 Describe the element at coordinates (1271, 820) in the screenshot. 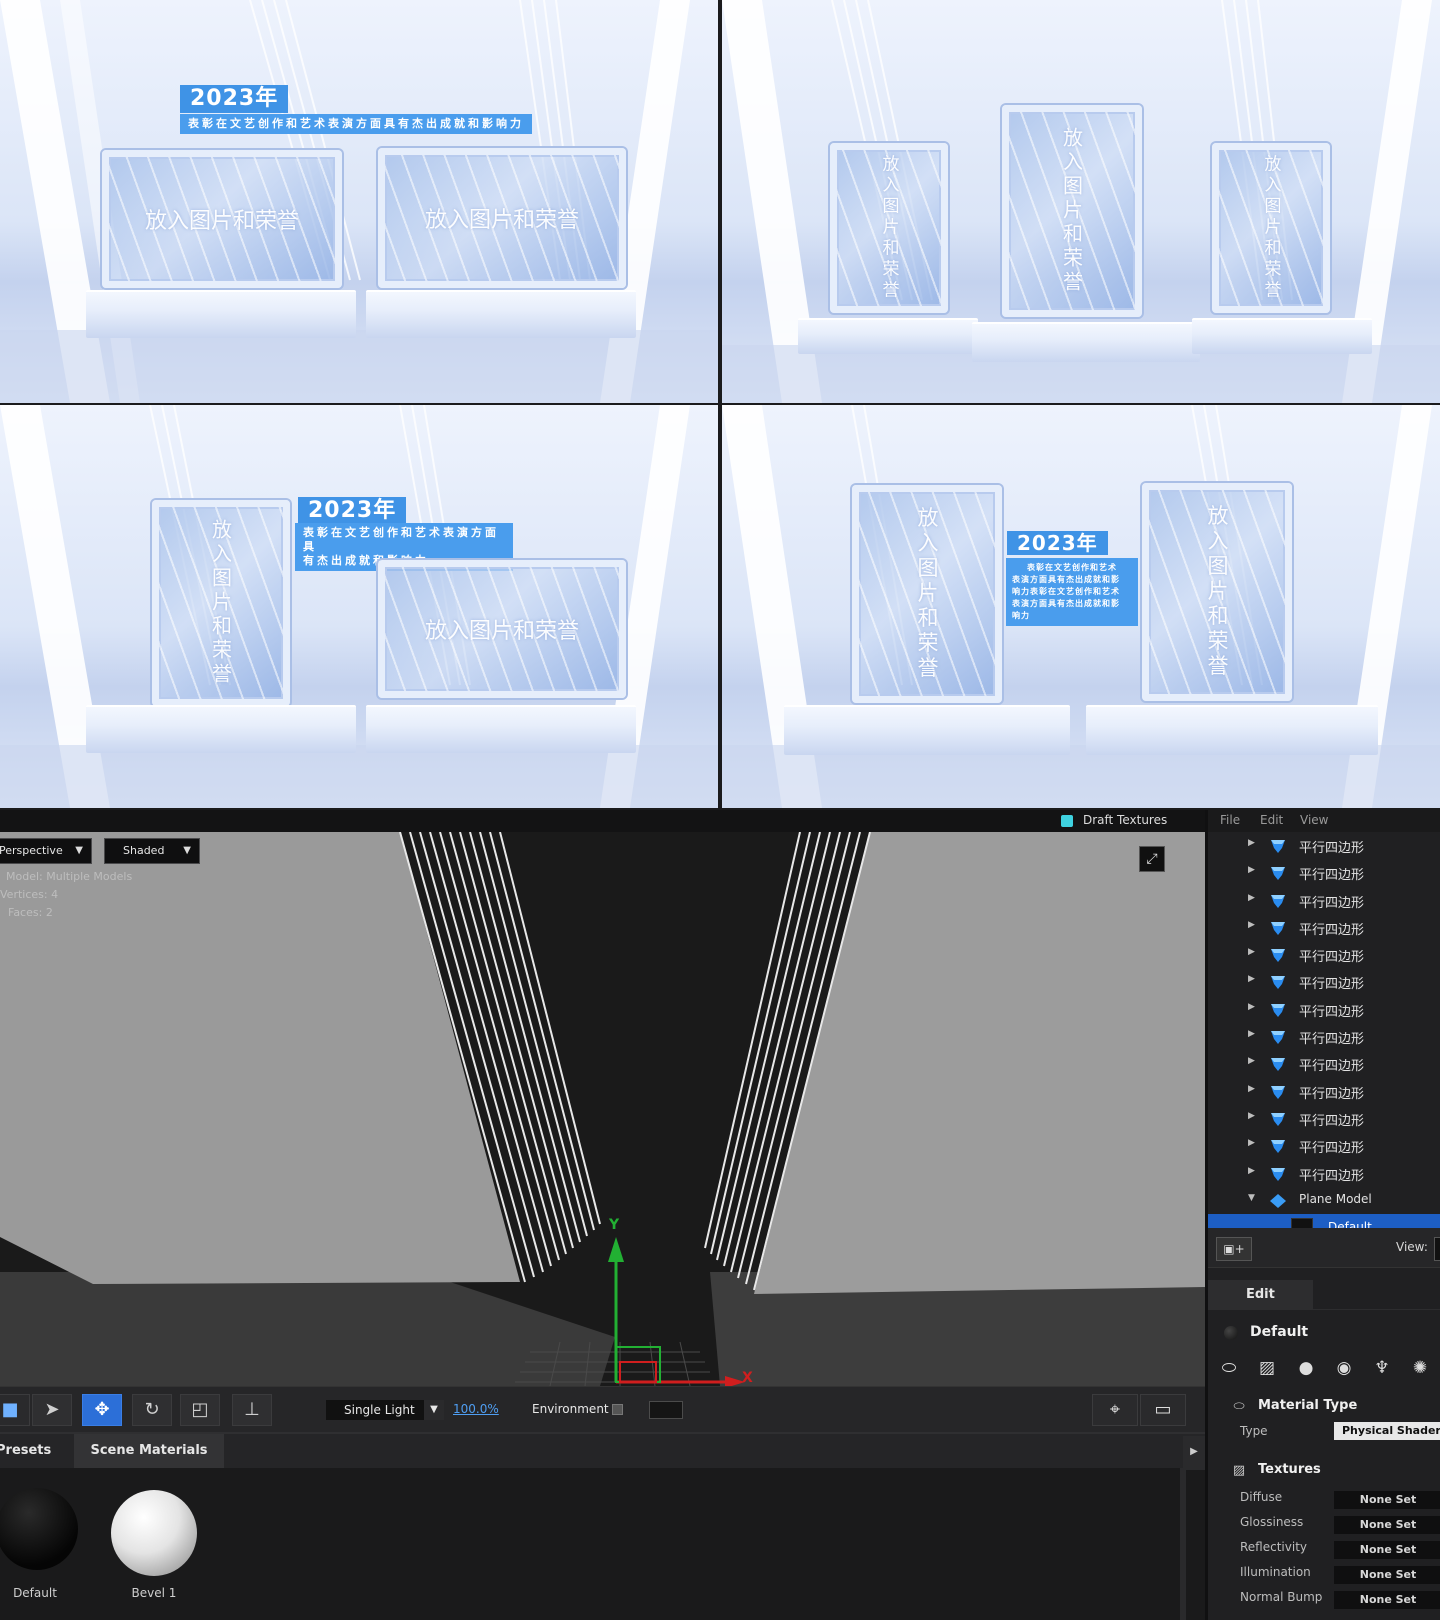

I see `menu-edit: Edit` at that location.